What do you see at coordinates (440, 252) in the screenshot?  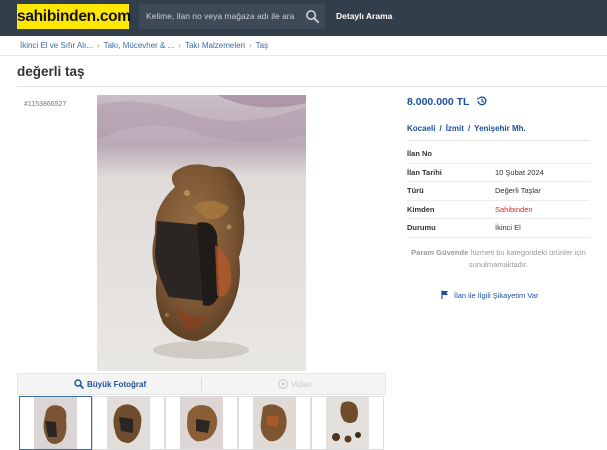 I see `secure-payment-name: Param Güvende` at bounding box center [440, 252].